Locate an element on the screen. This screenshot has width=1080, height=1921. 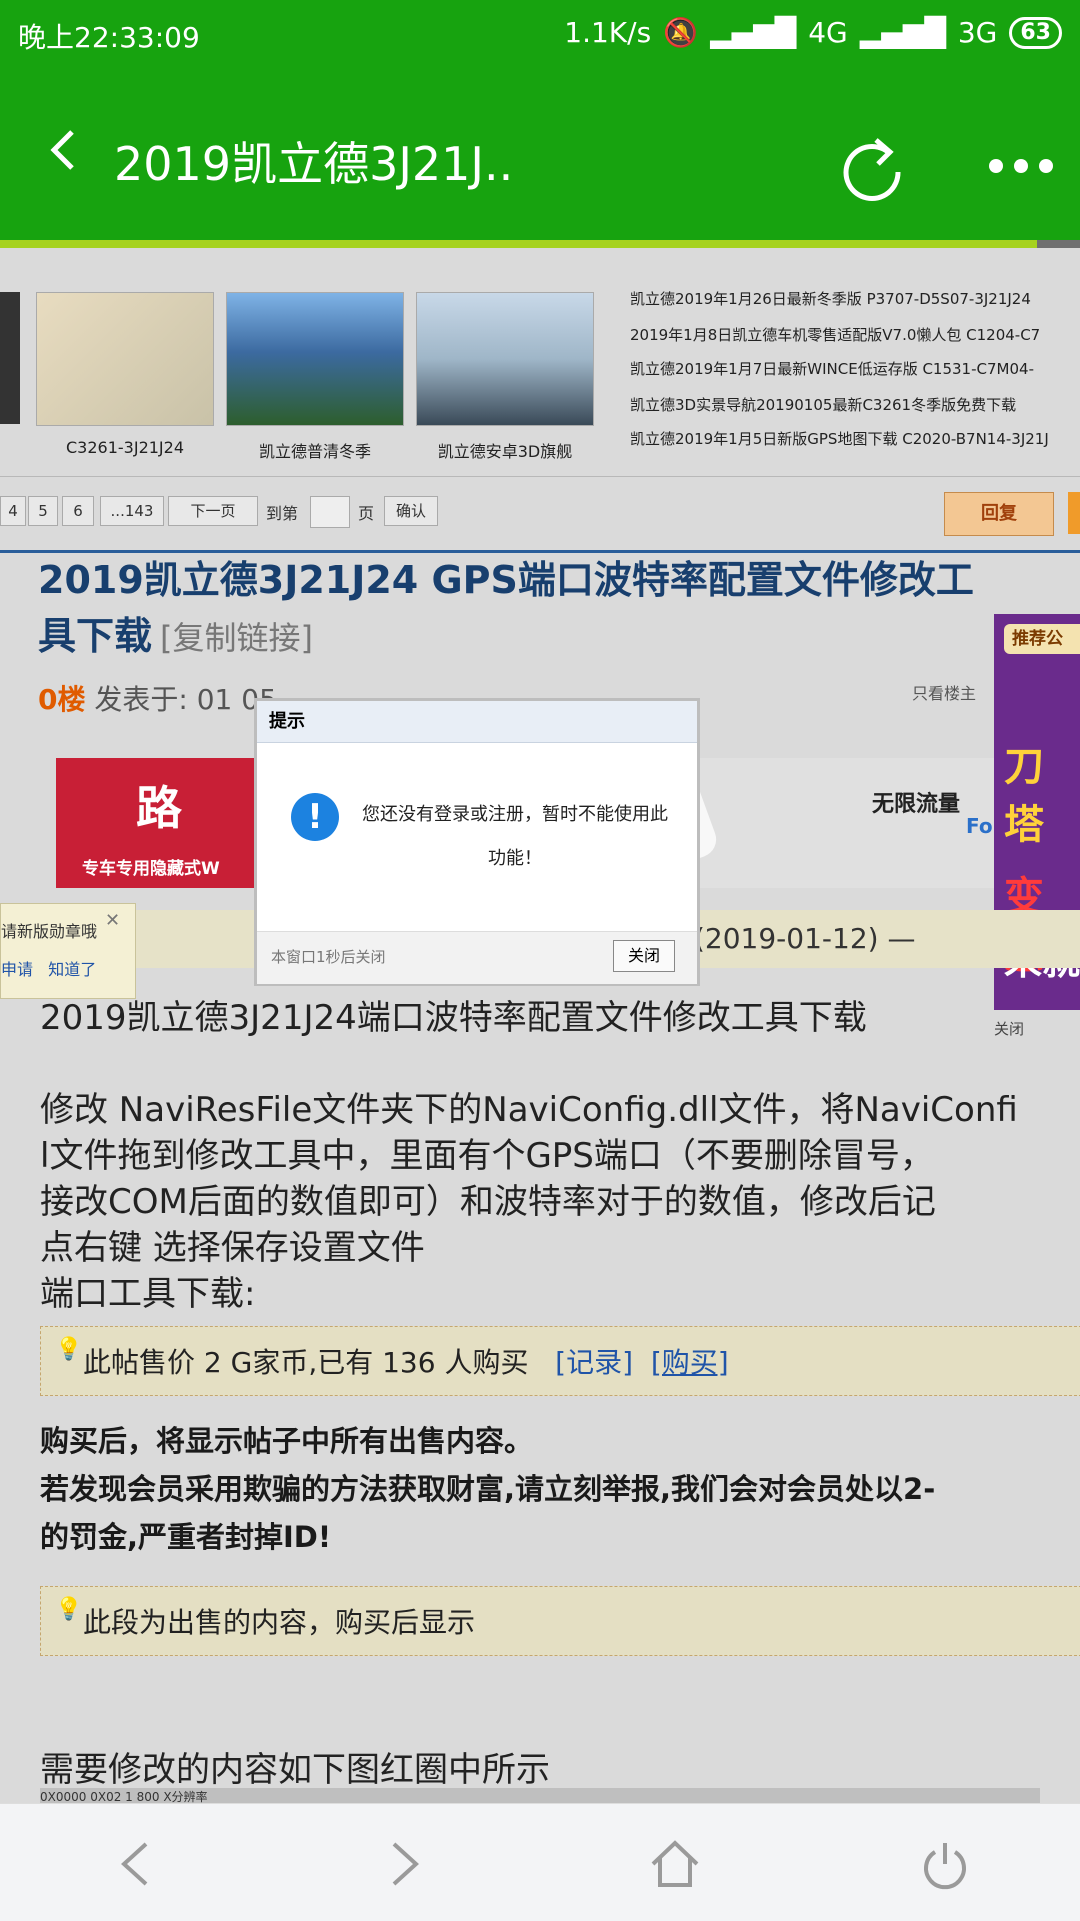
home-icon is located at coordinates (675, 1864).